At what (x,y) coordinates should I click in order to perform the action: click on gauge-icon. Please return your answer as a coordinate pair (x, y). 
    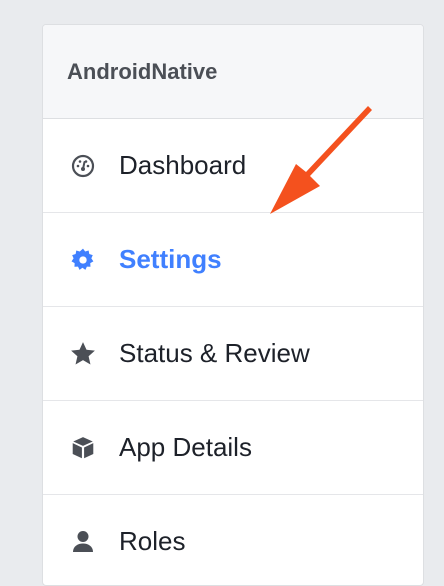
    Looking at the image, I should click on (83, 166).